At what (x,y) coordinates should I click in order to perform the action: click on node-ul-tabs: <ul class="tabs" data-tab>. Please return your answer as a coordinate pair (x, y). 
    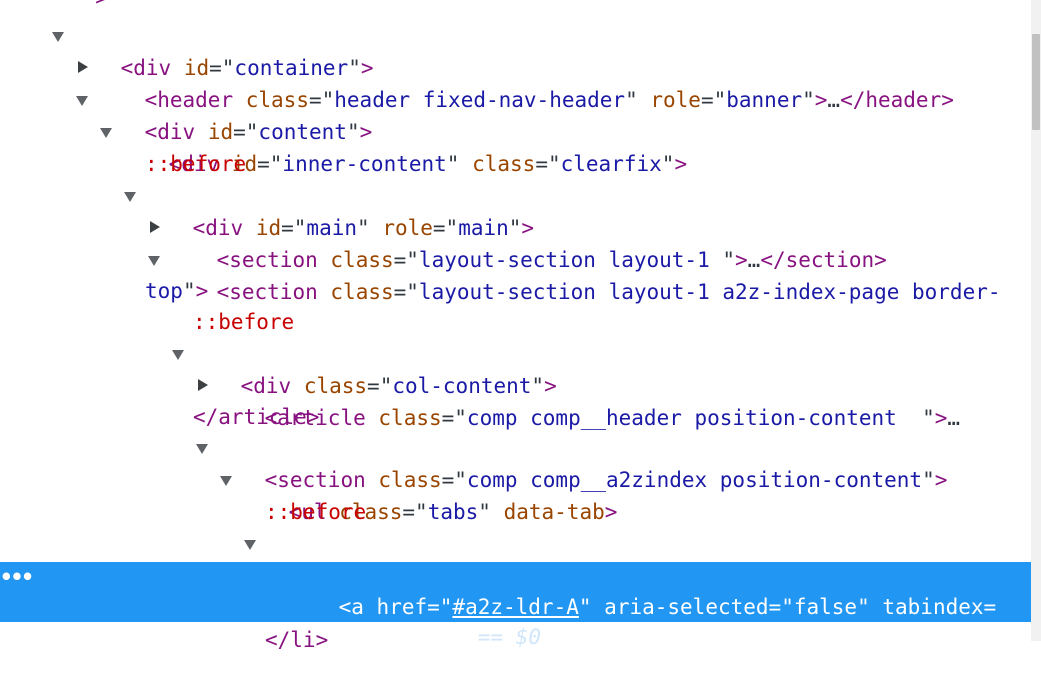
    Looking at the image, I should click on (418, 494).